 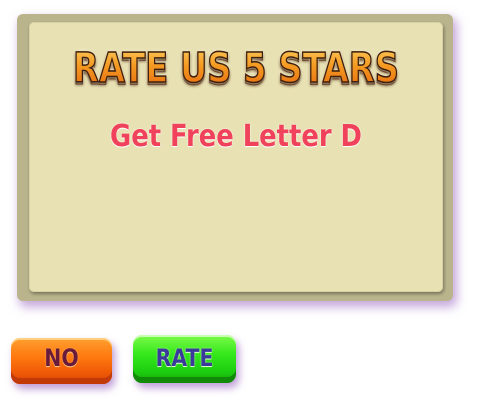 What do you see at coordinates (236, 136) in the screenshot?
I see `dialog-subtitle: Get Free Letter D` at bounding box center [236, 136].